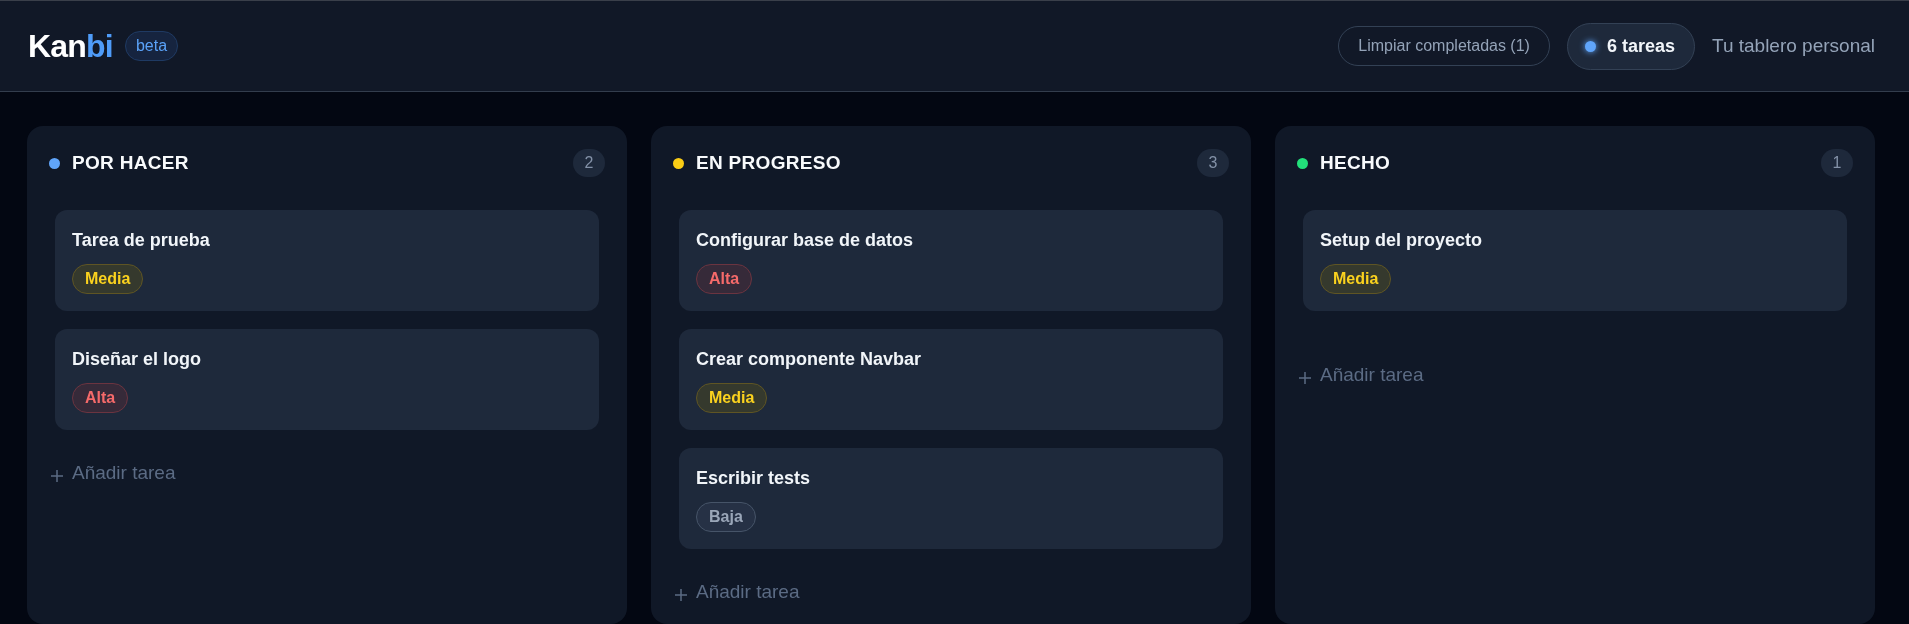 The image size is (1909, 624). Describe the element at coordinates (951, 260) in the screenshot. I see `task-card: Configurar base de datos Alta` at that location.